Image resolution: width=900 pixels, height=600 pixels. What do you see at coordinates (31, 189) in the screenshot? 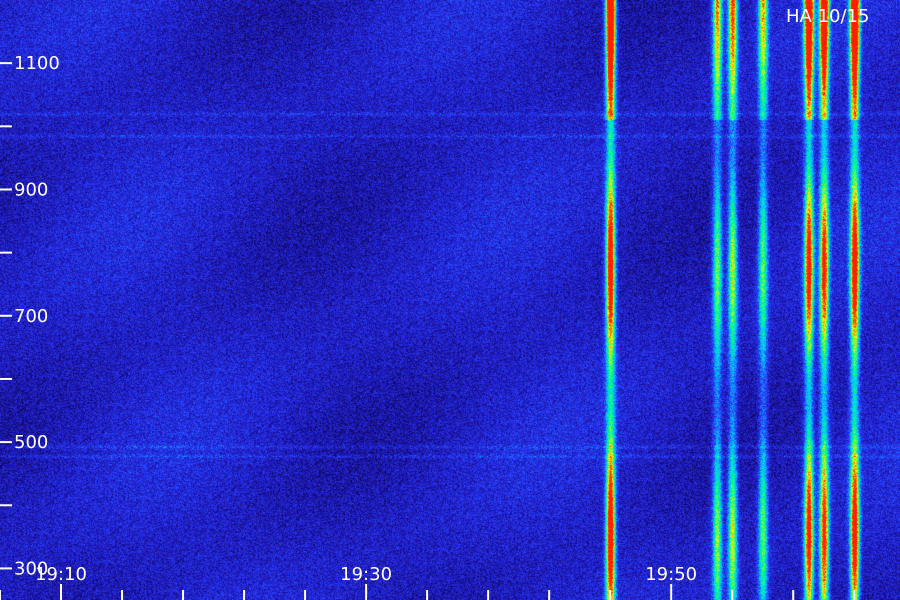
I see `y-tick-label: 900` at bounding box center [31, 189].